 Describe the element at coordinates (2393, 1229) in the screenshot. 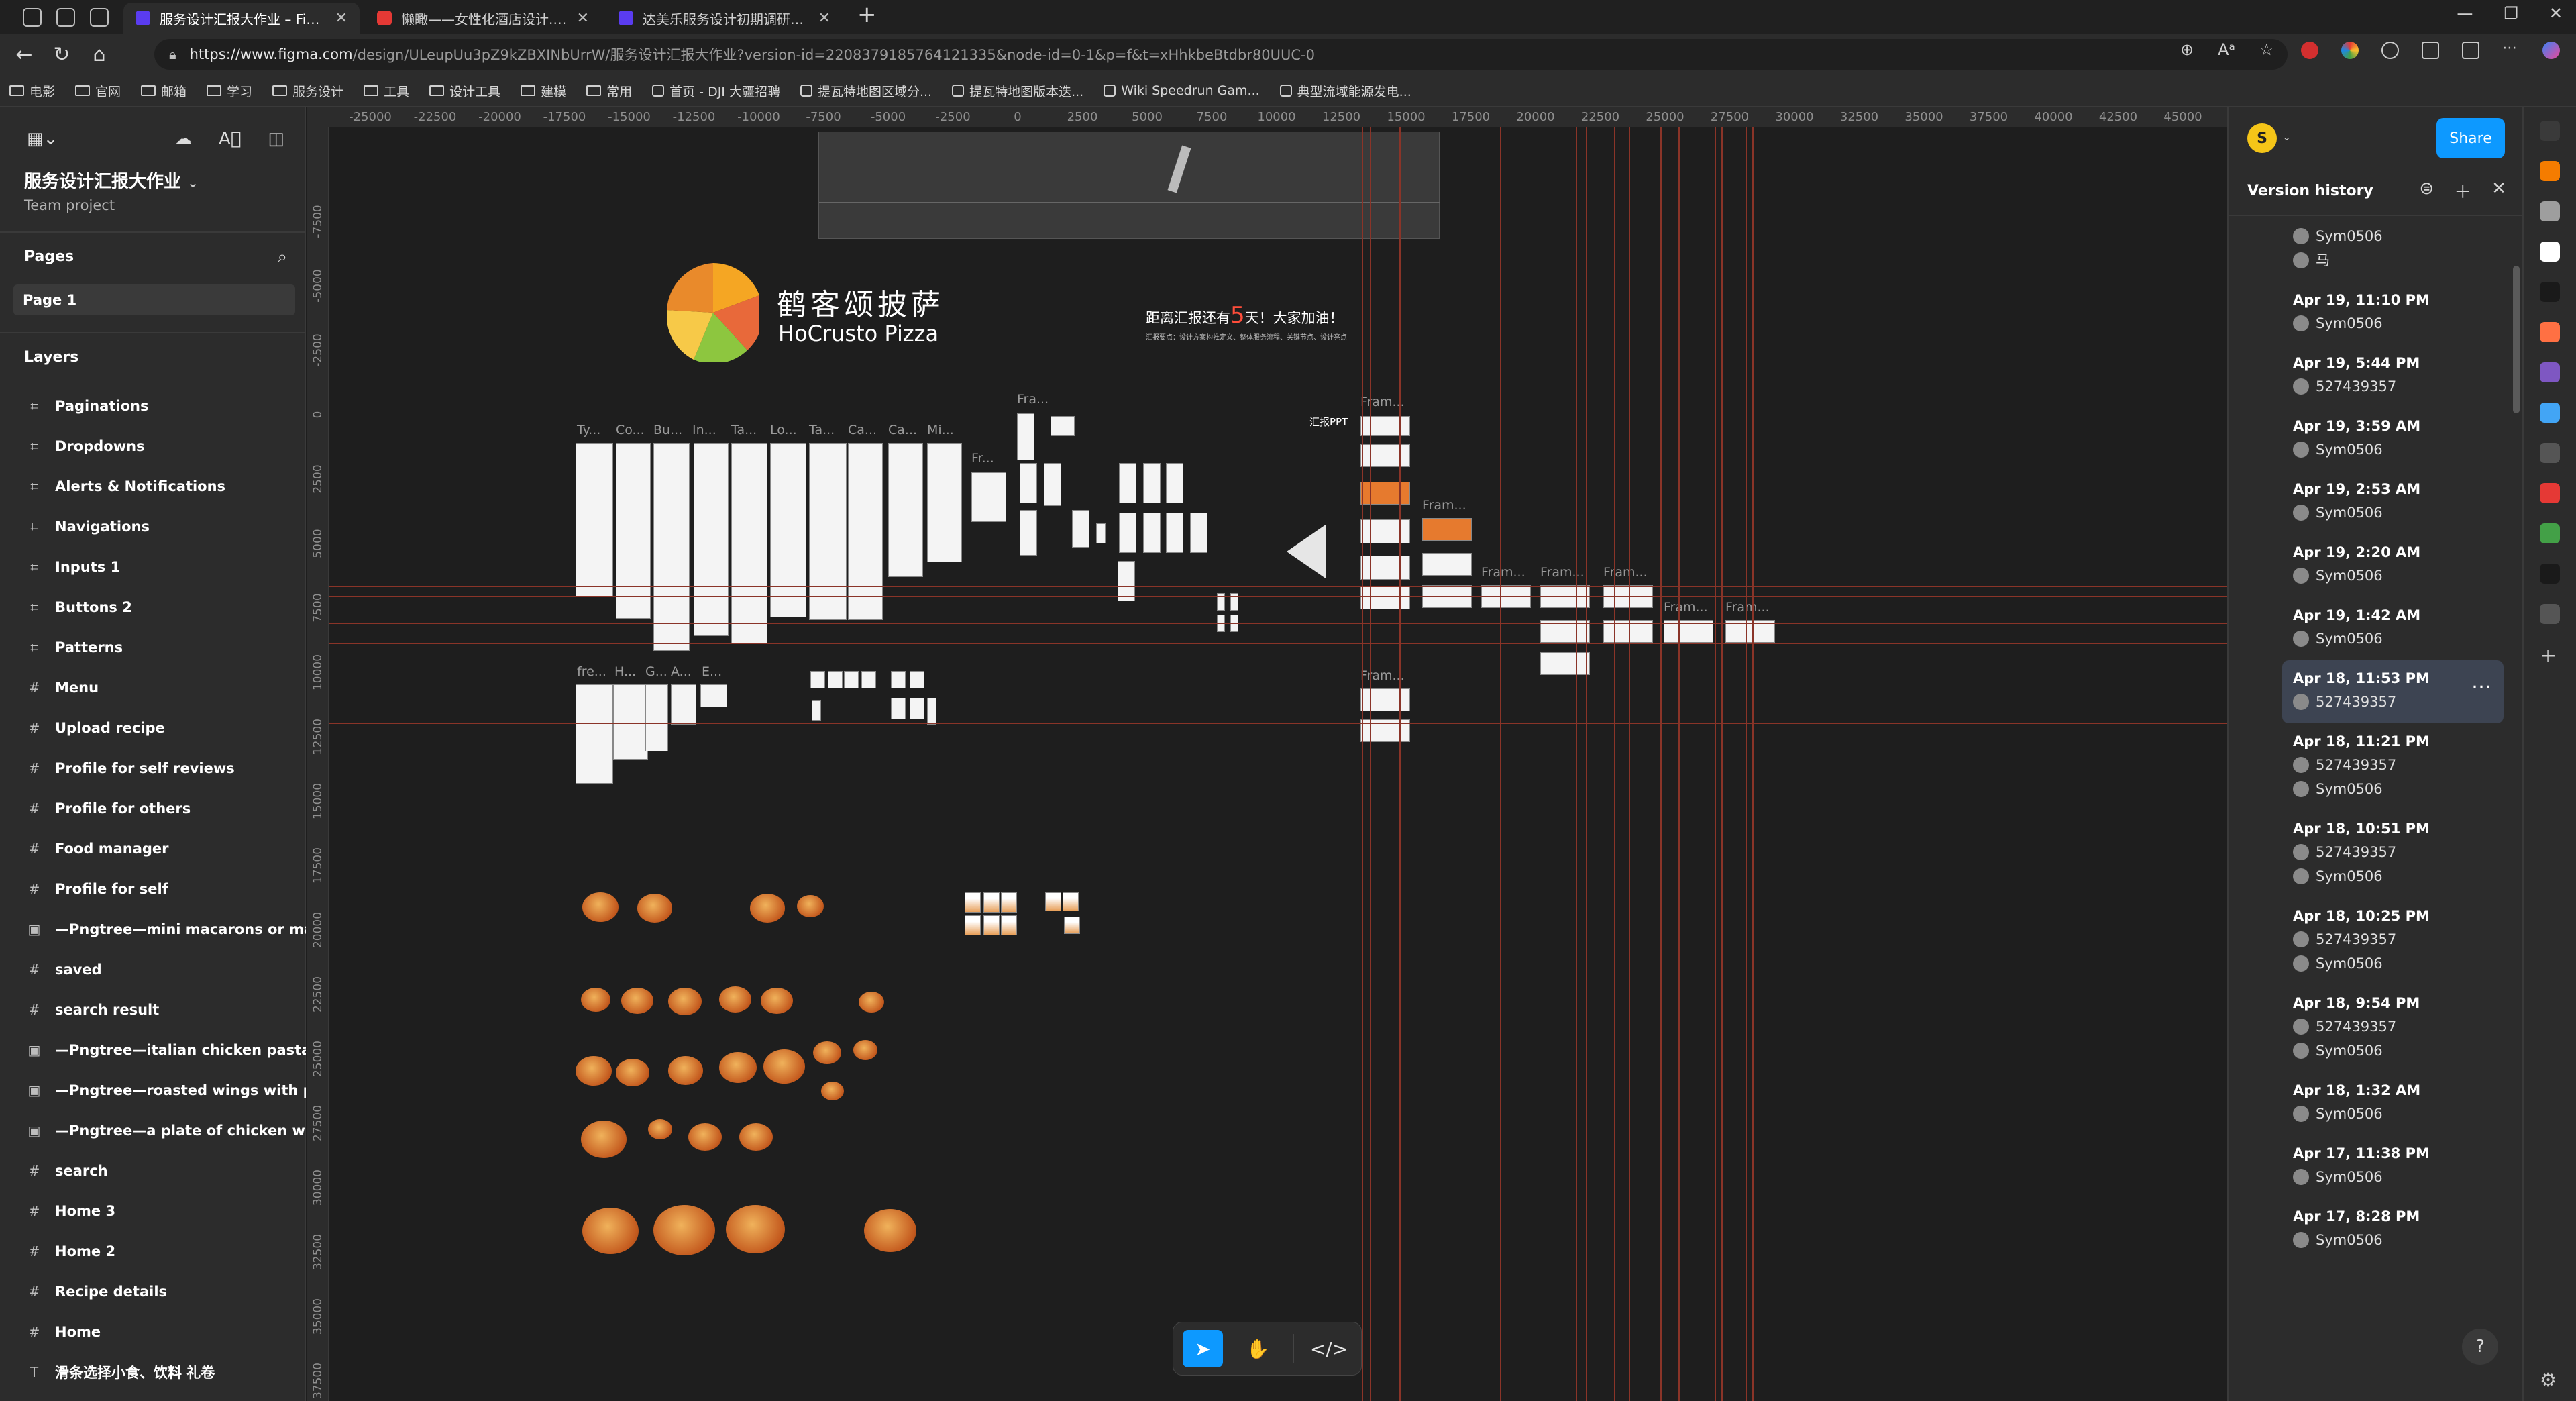

I see `version-entry: Apr 17, 8:28 PM Sym0506` at that location.